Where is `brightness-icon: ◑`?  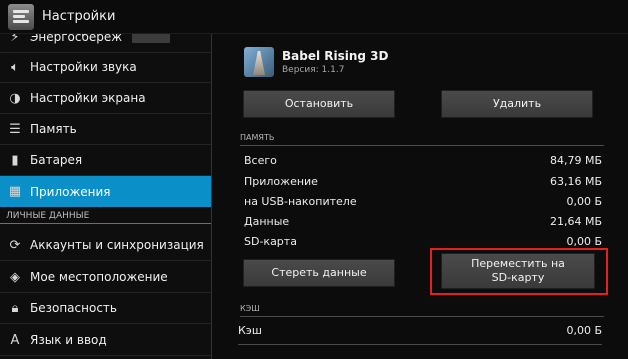 brightness-icon: ◑ is located at coordinates (15, 98).